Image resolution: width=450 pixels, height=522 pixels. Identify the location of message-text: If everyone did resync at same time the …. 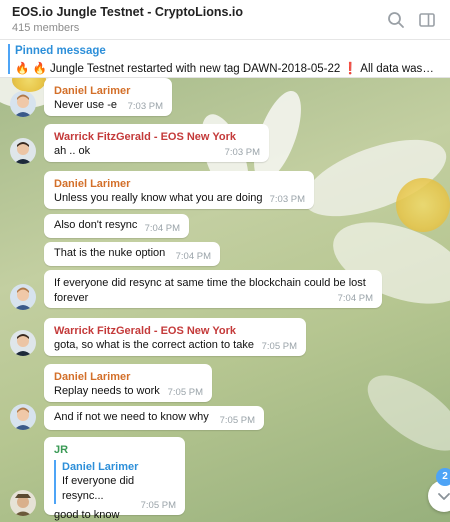
(210, 290).